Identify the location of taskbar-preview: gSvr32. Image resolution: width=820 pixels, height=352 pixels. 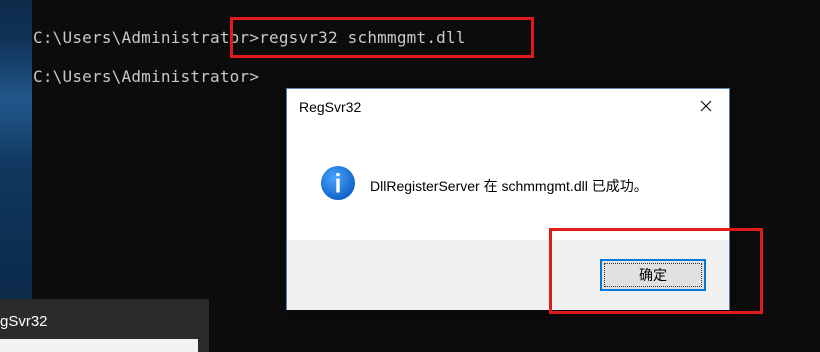
(104, 325).